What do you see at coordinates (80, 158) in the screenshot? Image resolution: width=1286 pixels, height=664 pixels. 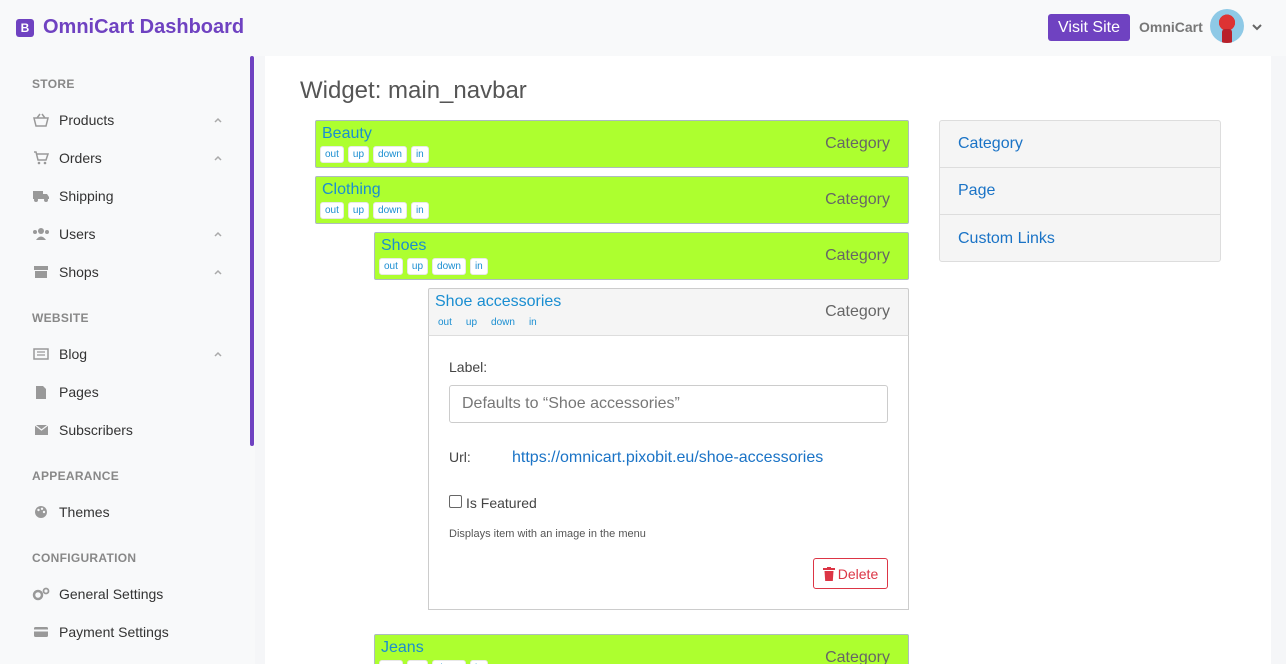 I see `sidebar-item-label: Orders` at bounding box center [80, 158].